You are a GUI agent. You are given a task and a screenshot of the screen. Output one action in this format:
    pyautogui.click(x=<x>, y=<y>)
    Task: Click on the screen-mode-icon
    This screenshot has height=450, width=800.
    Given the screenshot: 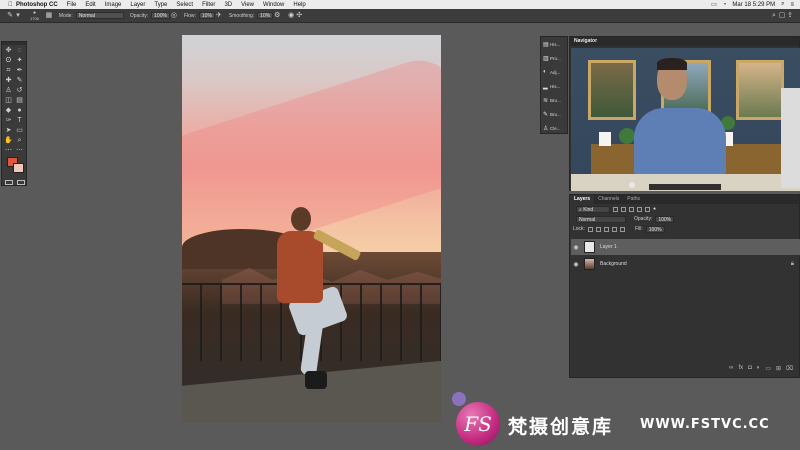 What is the action you would take?
    pyautogui.click(x=21, y=182)
    